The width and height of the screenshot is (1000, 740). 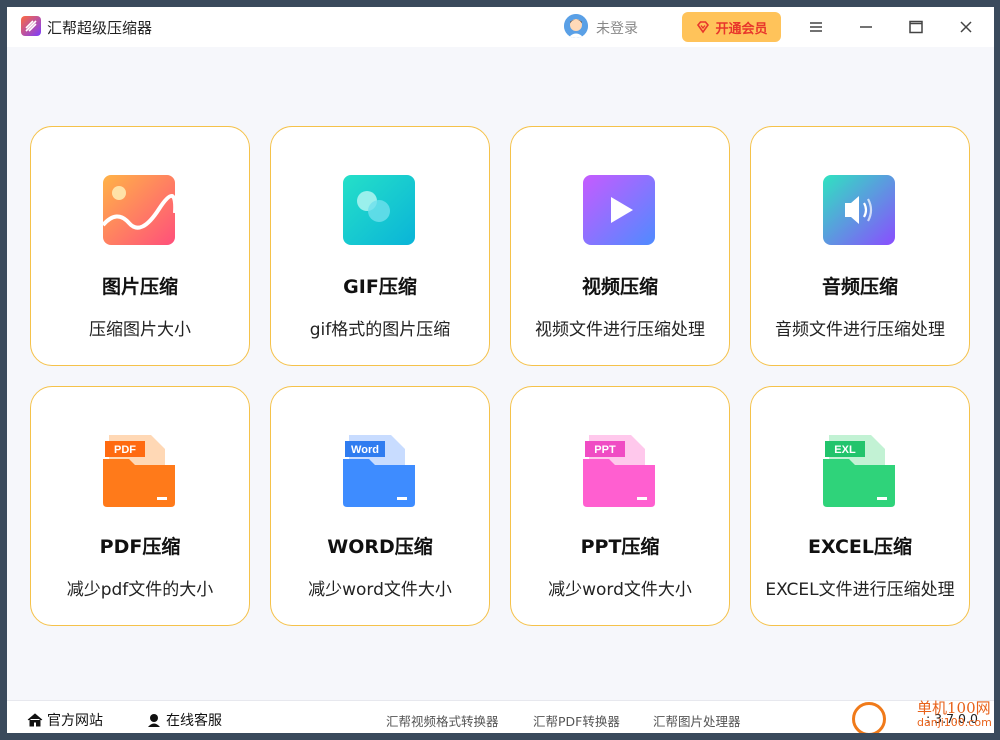 I want to click on support-agent-icon, so click(x=154, y=720).